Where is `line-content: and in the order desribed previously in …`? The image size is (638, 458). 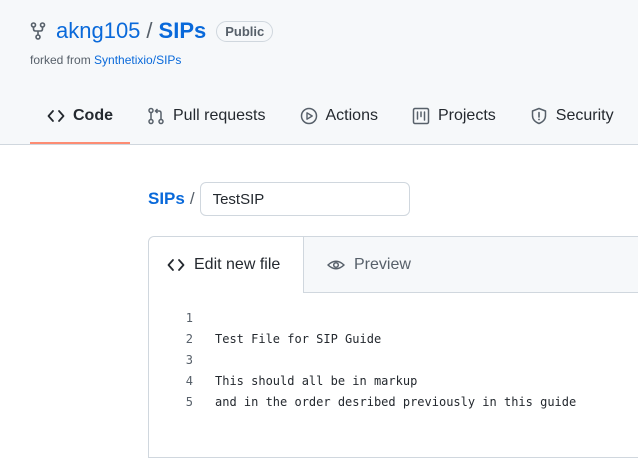
line-content: and in the order desribed previously in … is located at coordinates (396, 401).